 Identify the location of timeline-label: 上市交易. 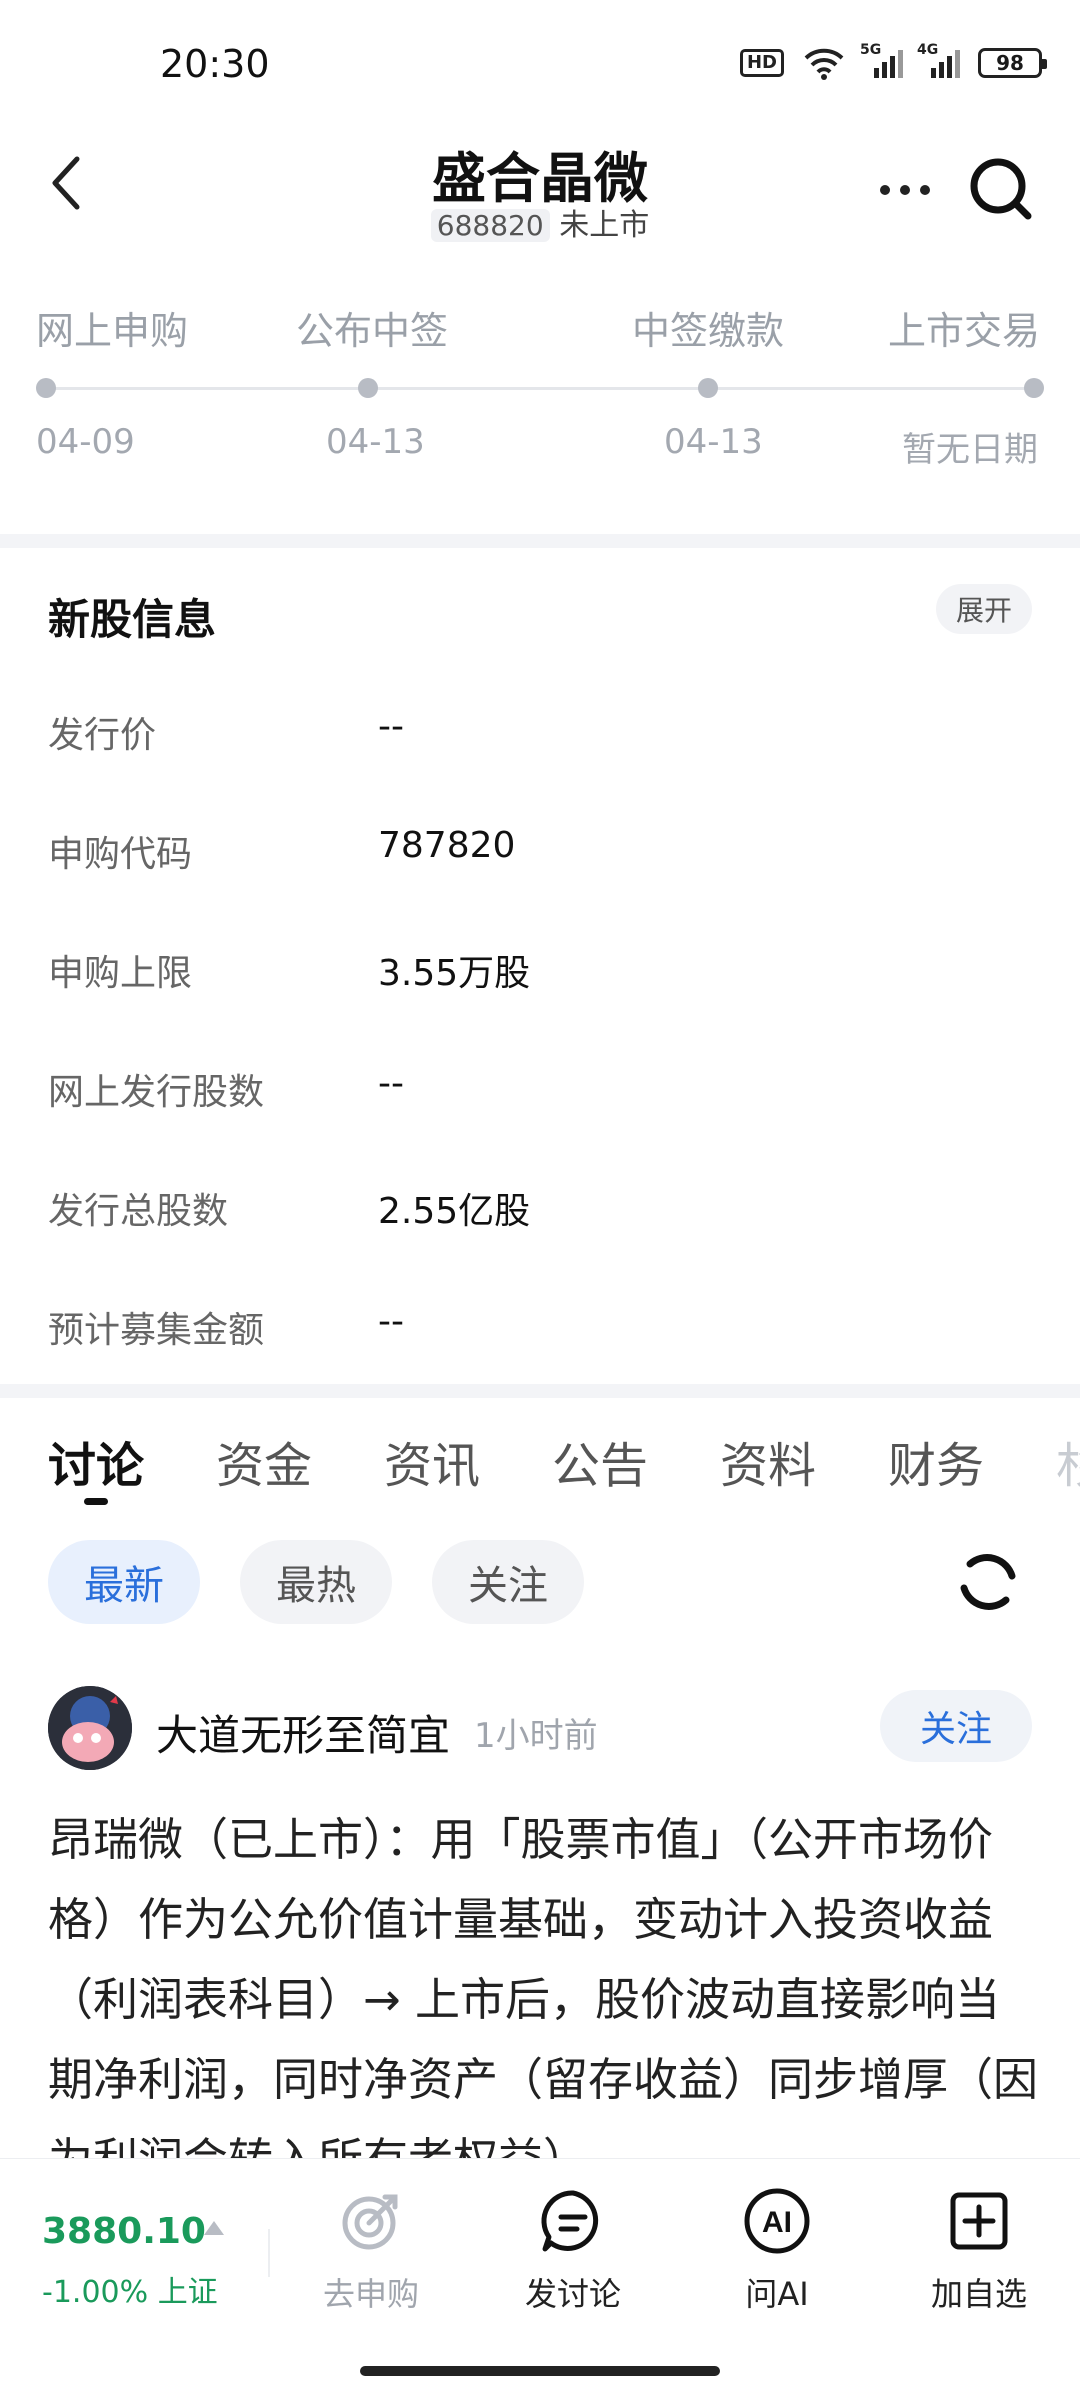
(964, 331).